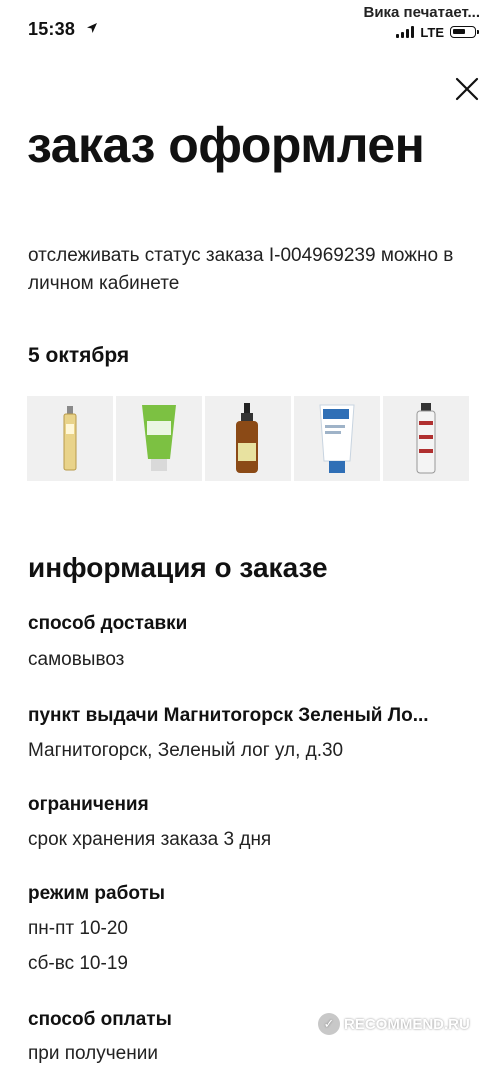  I want to click on order-items, so click(248, 438).